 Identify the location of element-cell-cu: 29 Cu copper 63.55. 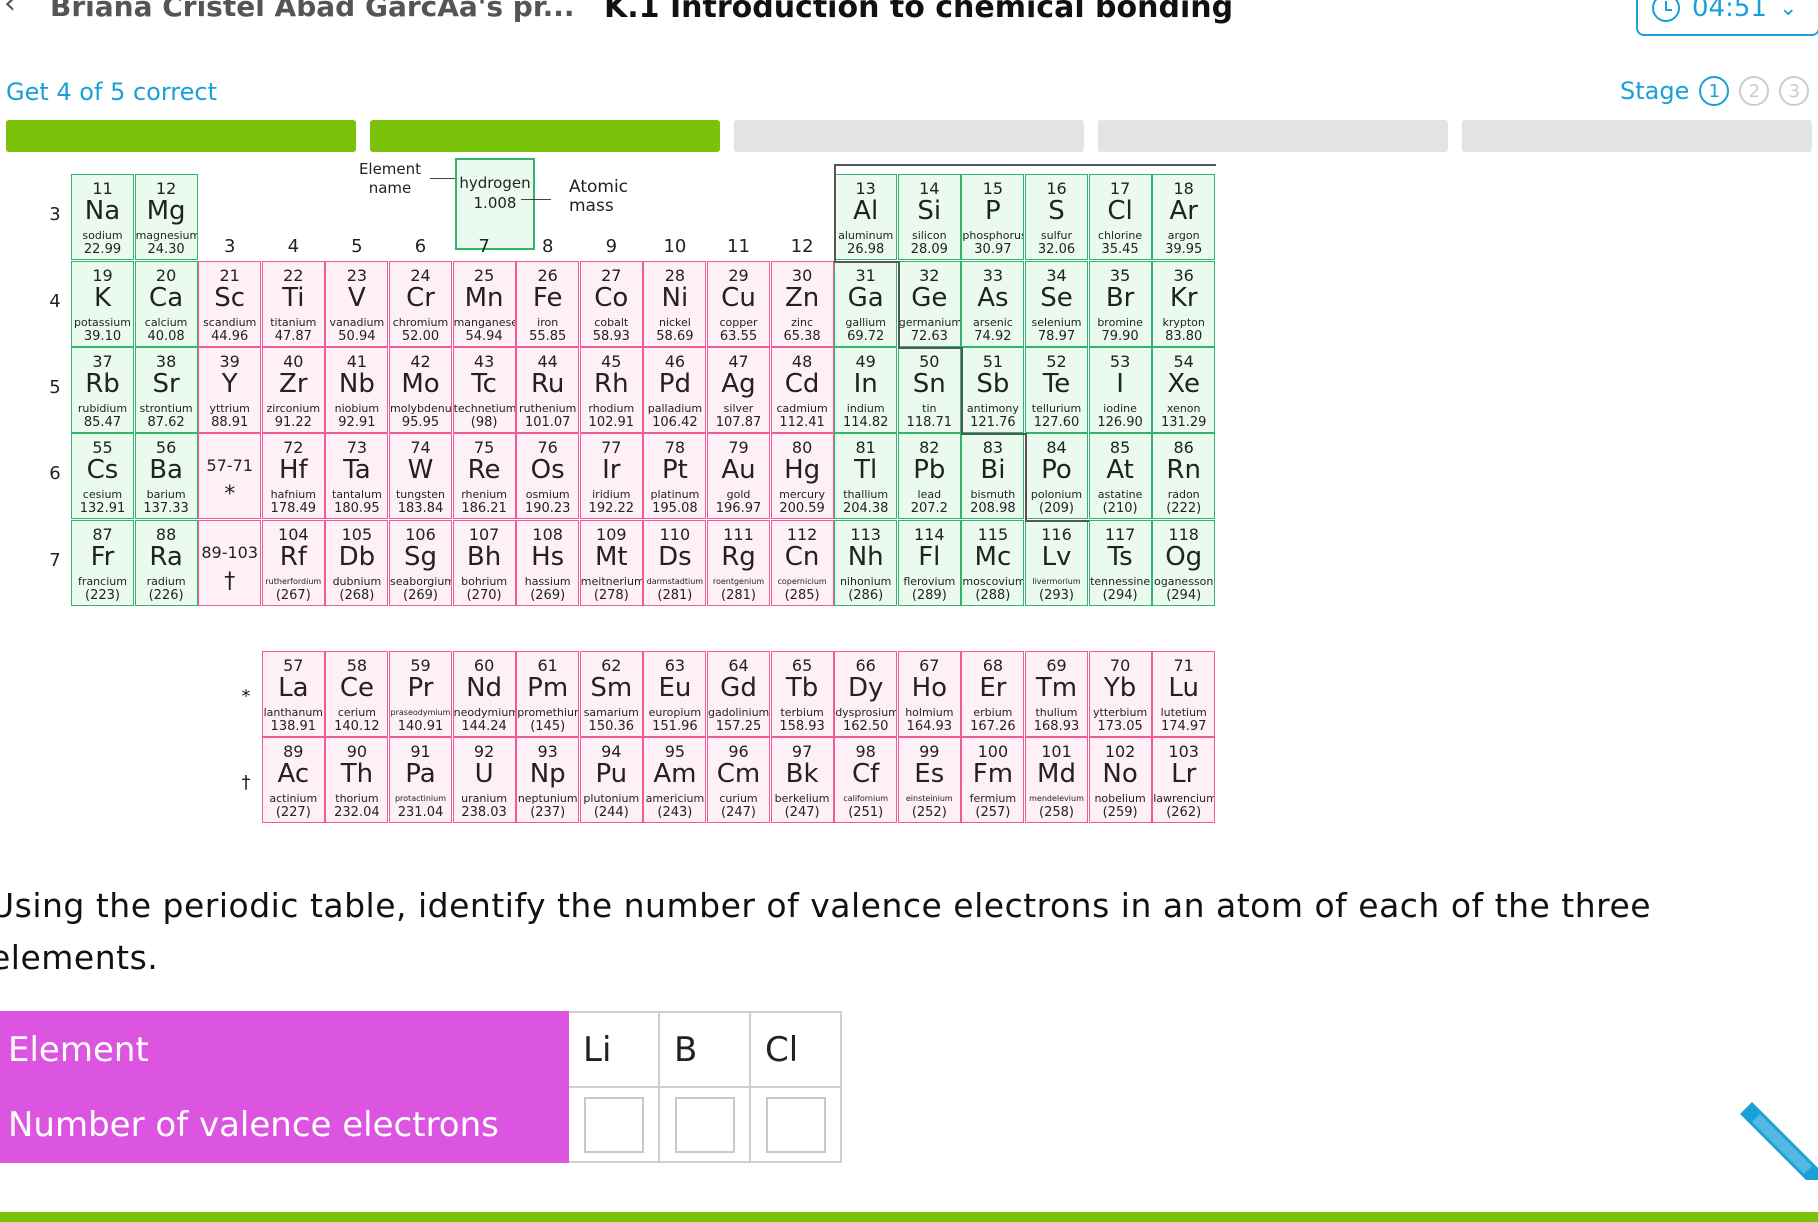
(738, 304).